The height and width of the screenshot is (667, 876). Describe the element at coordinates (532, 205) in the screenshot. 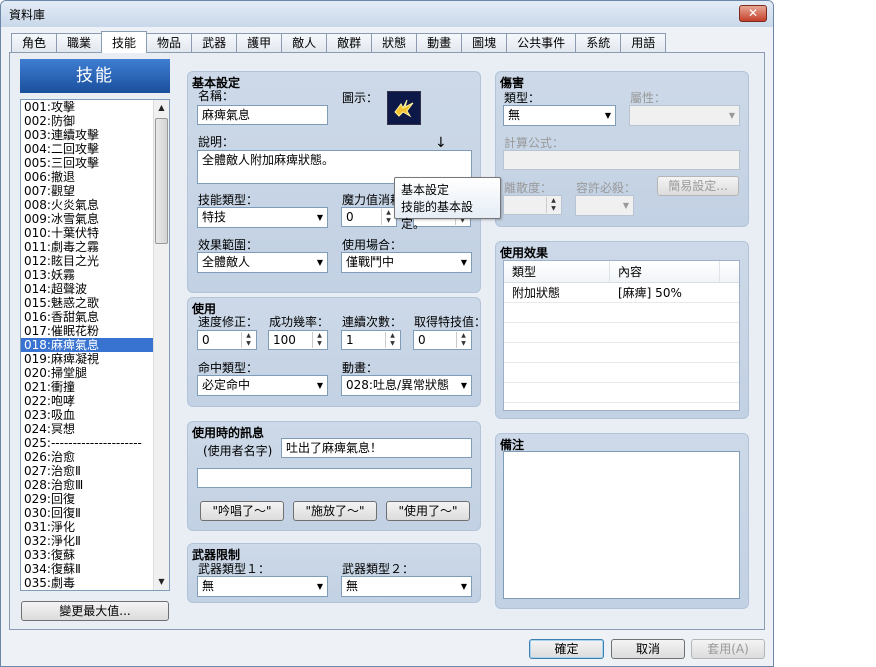

I see `variance-spinner: ▲ ▼` at that location.